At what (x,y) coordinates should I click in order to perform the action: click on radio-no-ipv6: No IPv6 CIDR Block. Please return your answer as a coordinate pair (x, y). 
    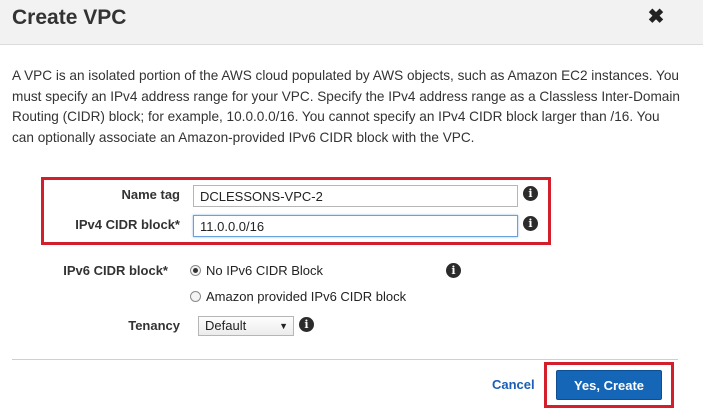
    Looking at the image, I should click on (256, 270).